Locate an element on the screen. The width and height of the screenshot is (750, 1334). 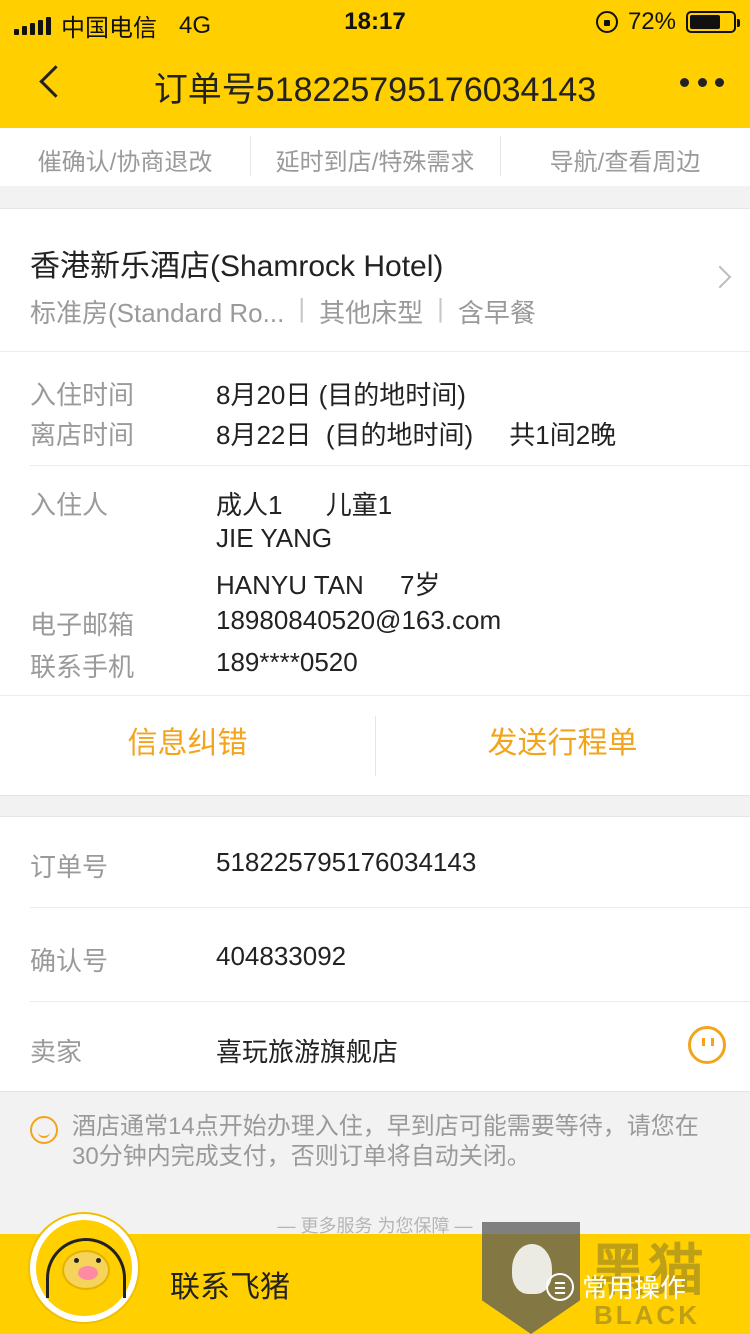
seller-chat-icon is located at coordinates (707, 1045).